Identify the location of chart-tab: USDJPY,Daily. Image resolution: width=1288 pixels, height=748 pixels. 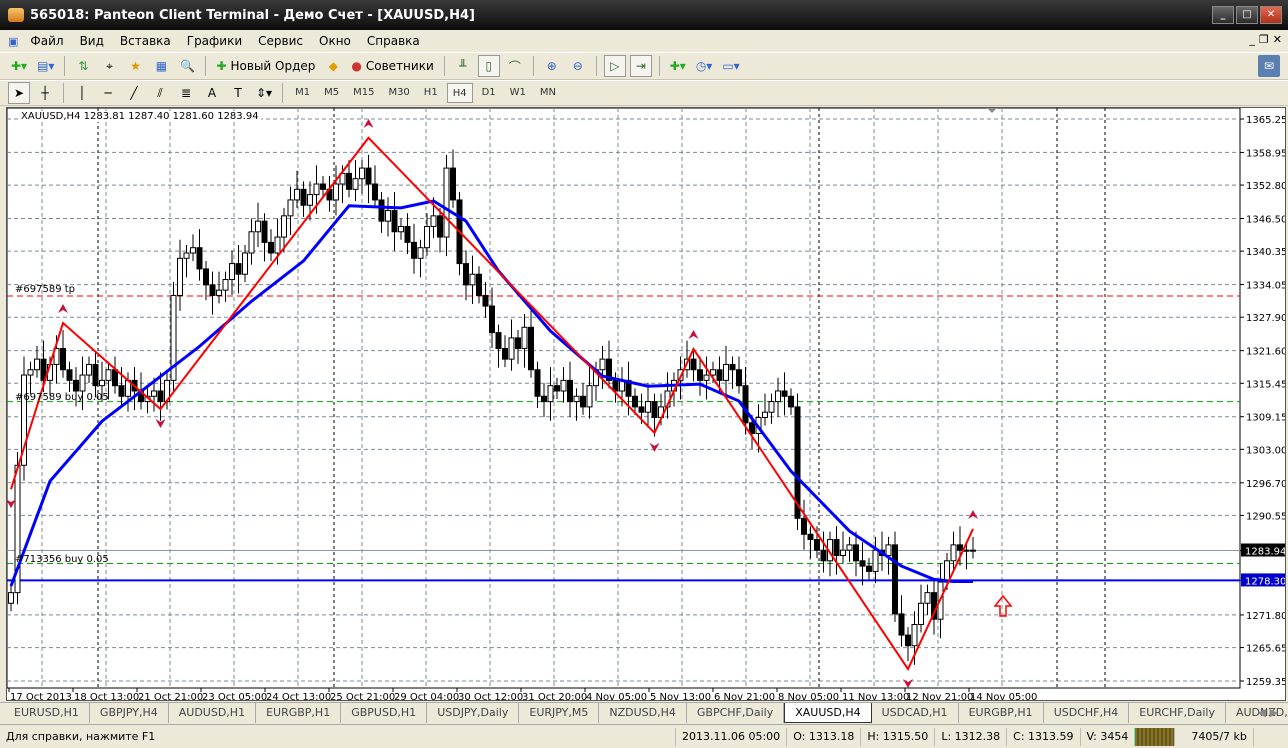
(473, 713).